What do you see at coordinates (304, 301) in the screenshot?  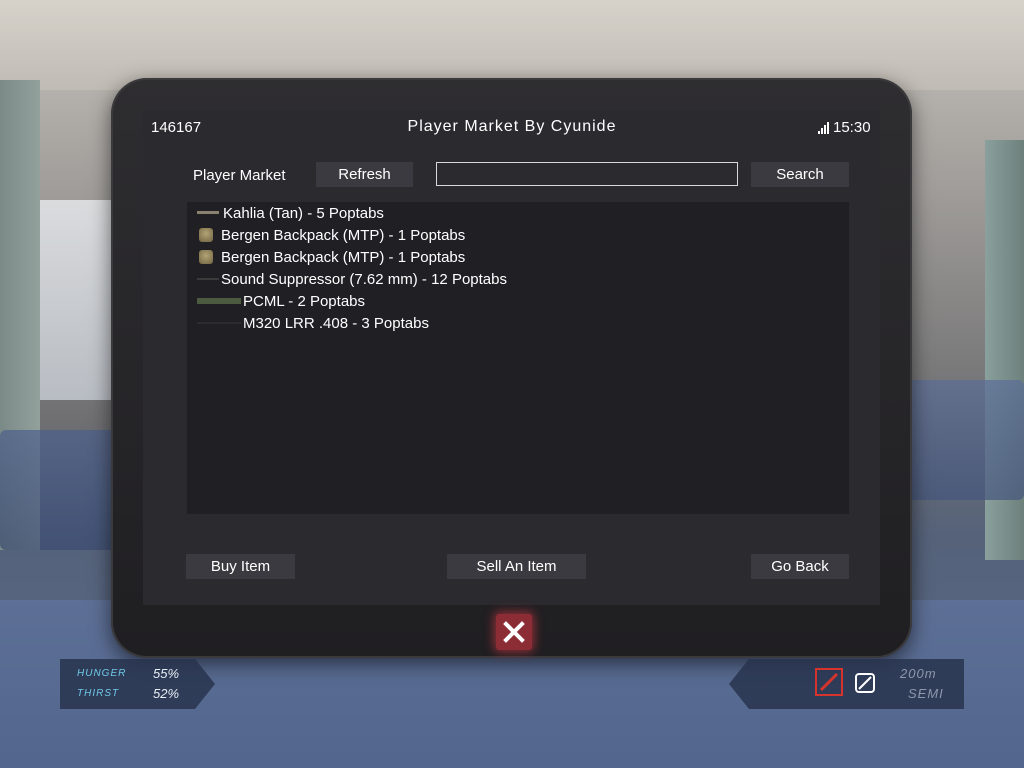 I see `list-item-label: PCML - 2 Poptabs` at bounding box center [304, 301].